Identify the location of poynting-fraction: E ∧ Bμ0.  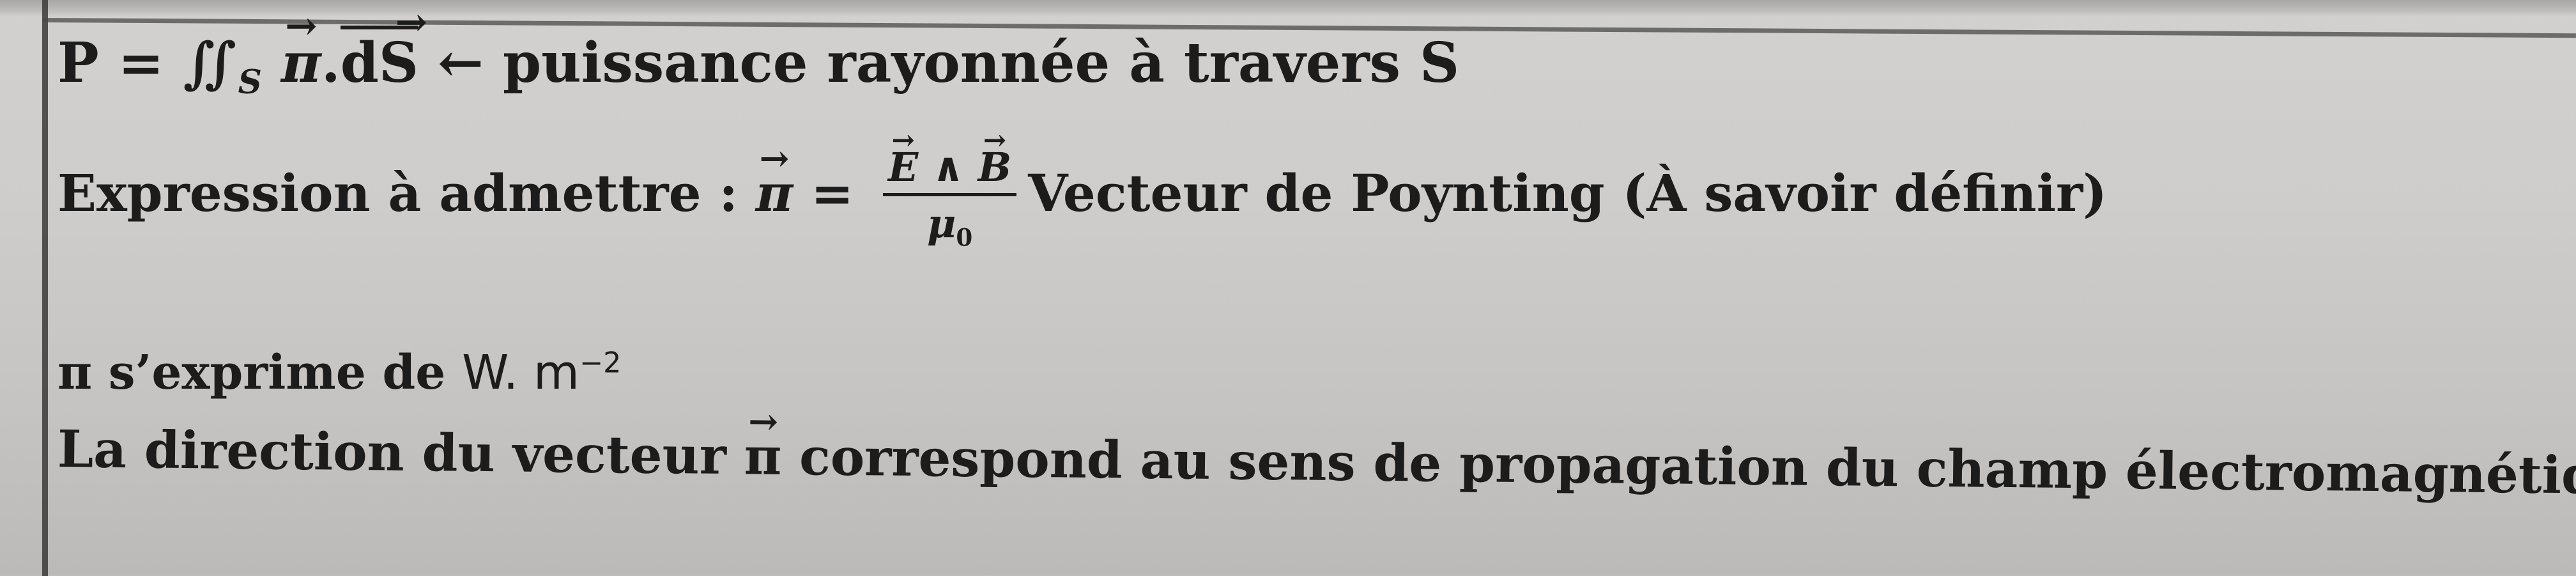
(950, 198).